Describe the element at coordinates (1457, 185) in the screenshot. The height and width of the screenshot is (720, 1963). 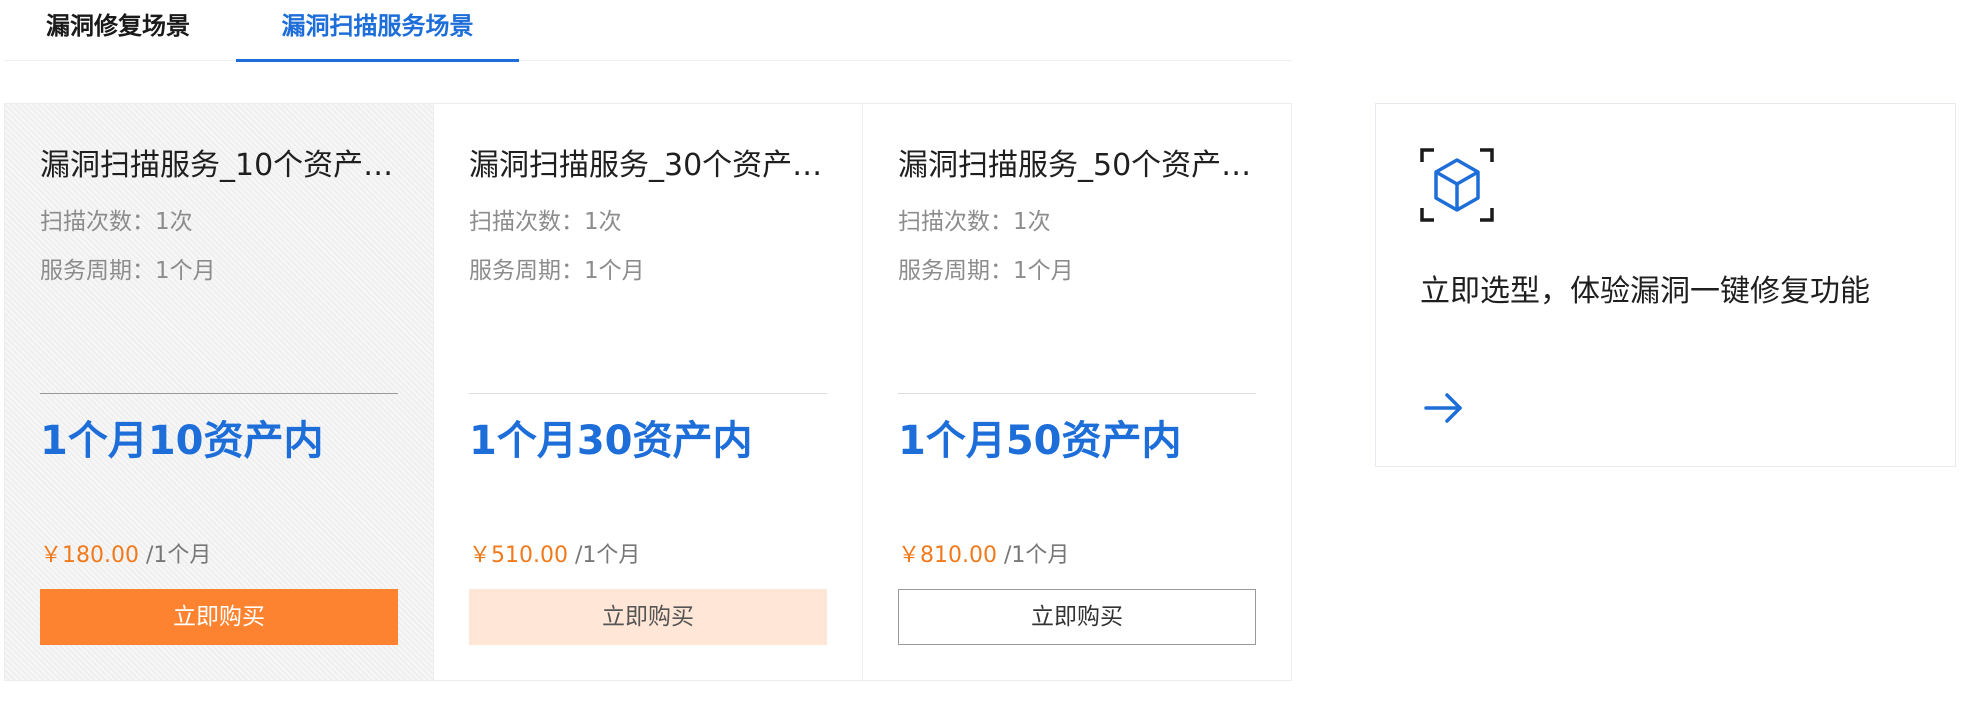
I see `cube-scan-icon` at that location.